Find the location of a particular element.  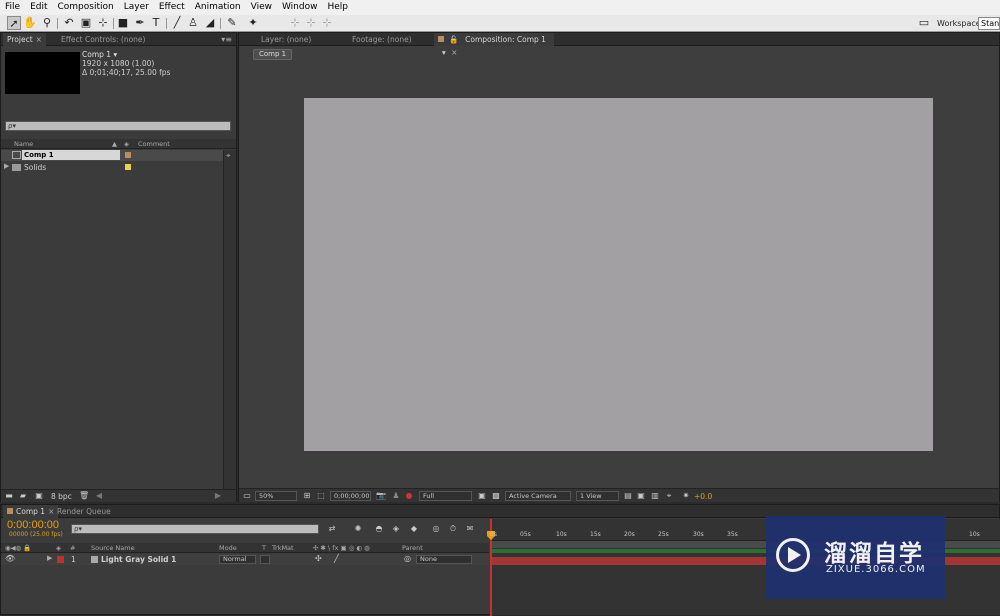

current-time-field: 0;00;00;00 is located at coordinates (350, 496).